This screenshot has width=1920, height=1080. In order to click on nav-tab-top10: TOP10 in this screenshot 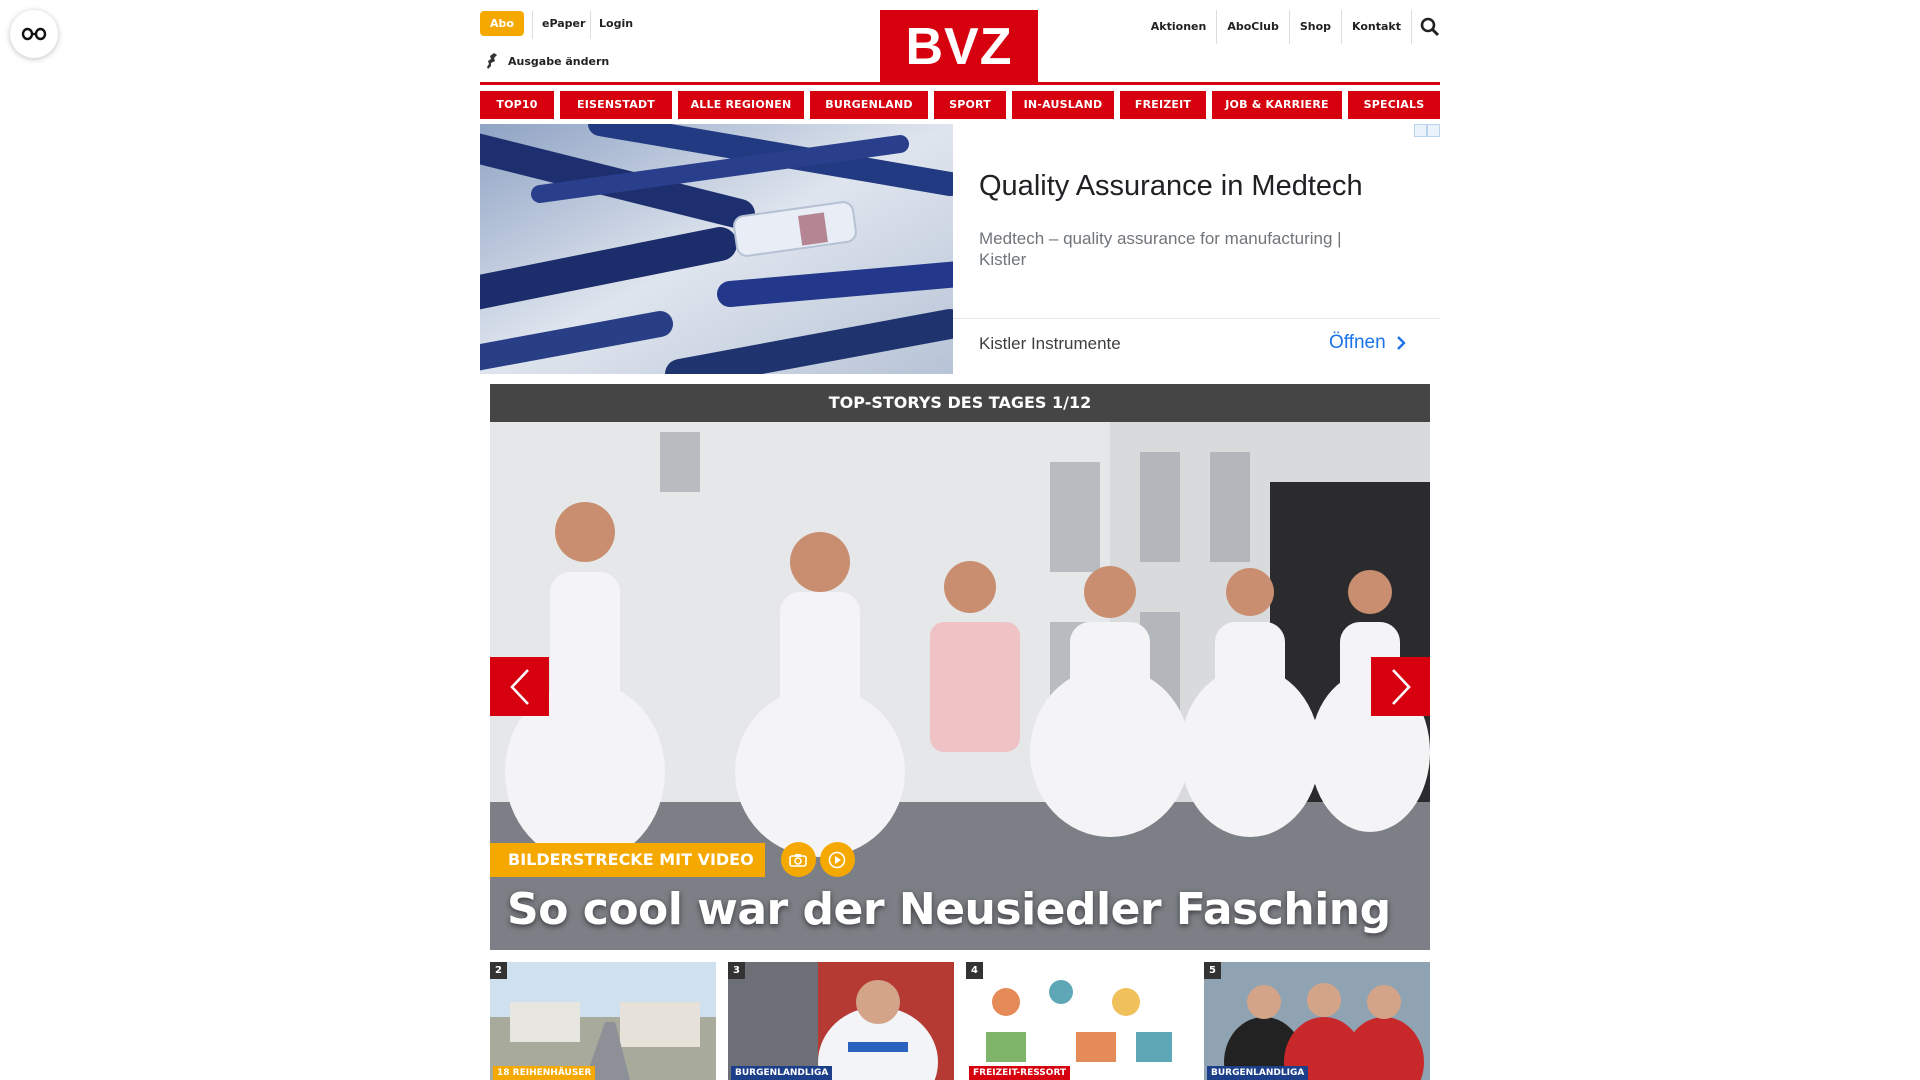, I will do `click(517, 105)`.